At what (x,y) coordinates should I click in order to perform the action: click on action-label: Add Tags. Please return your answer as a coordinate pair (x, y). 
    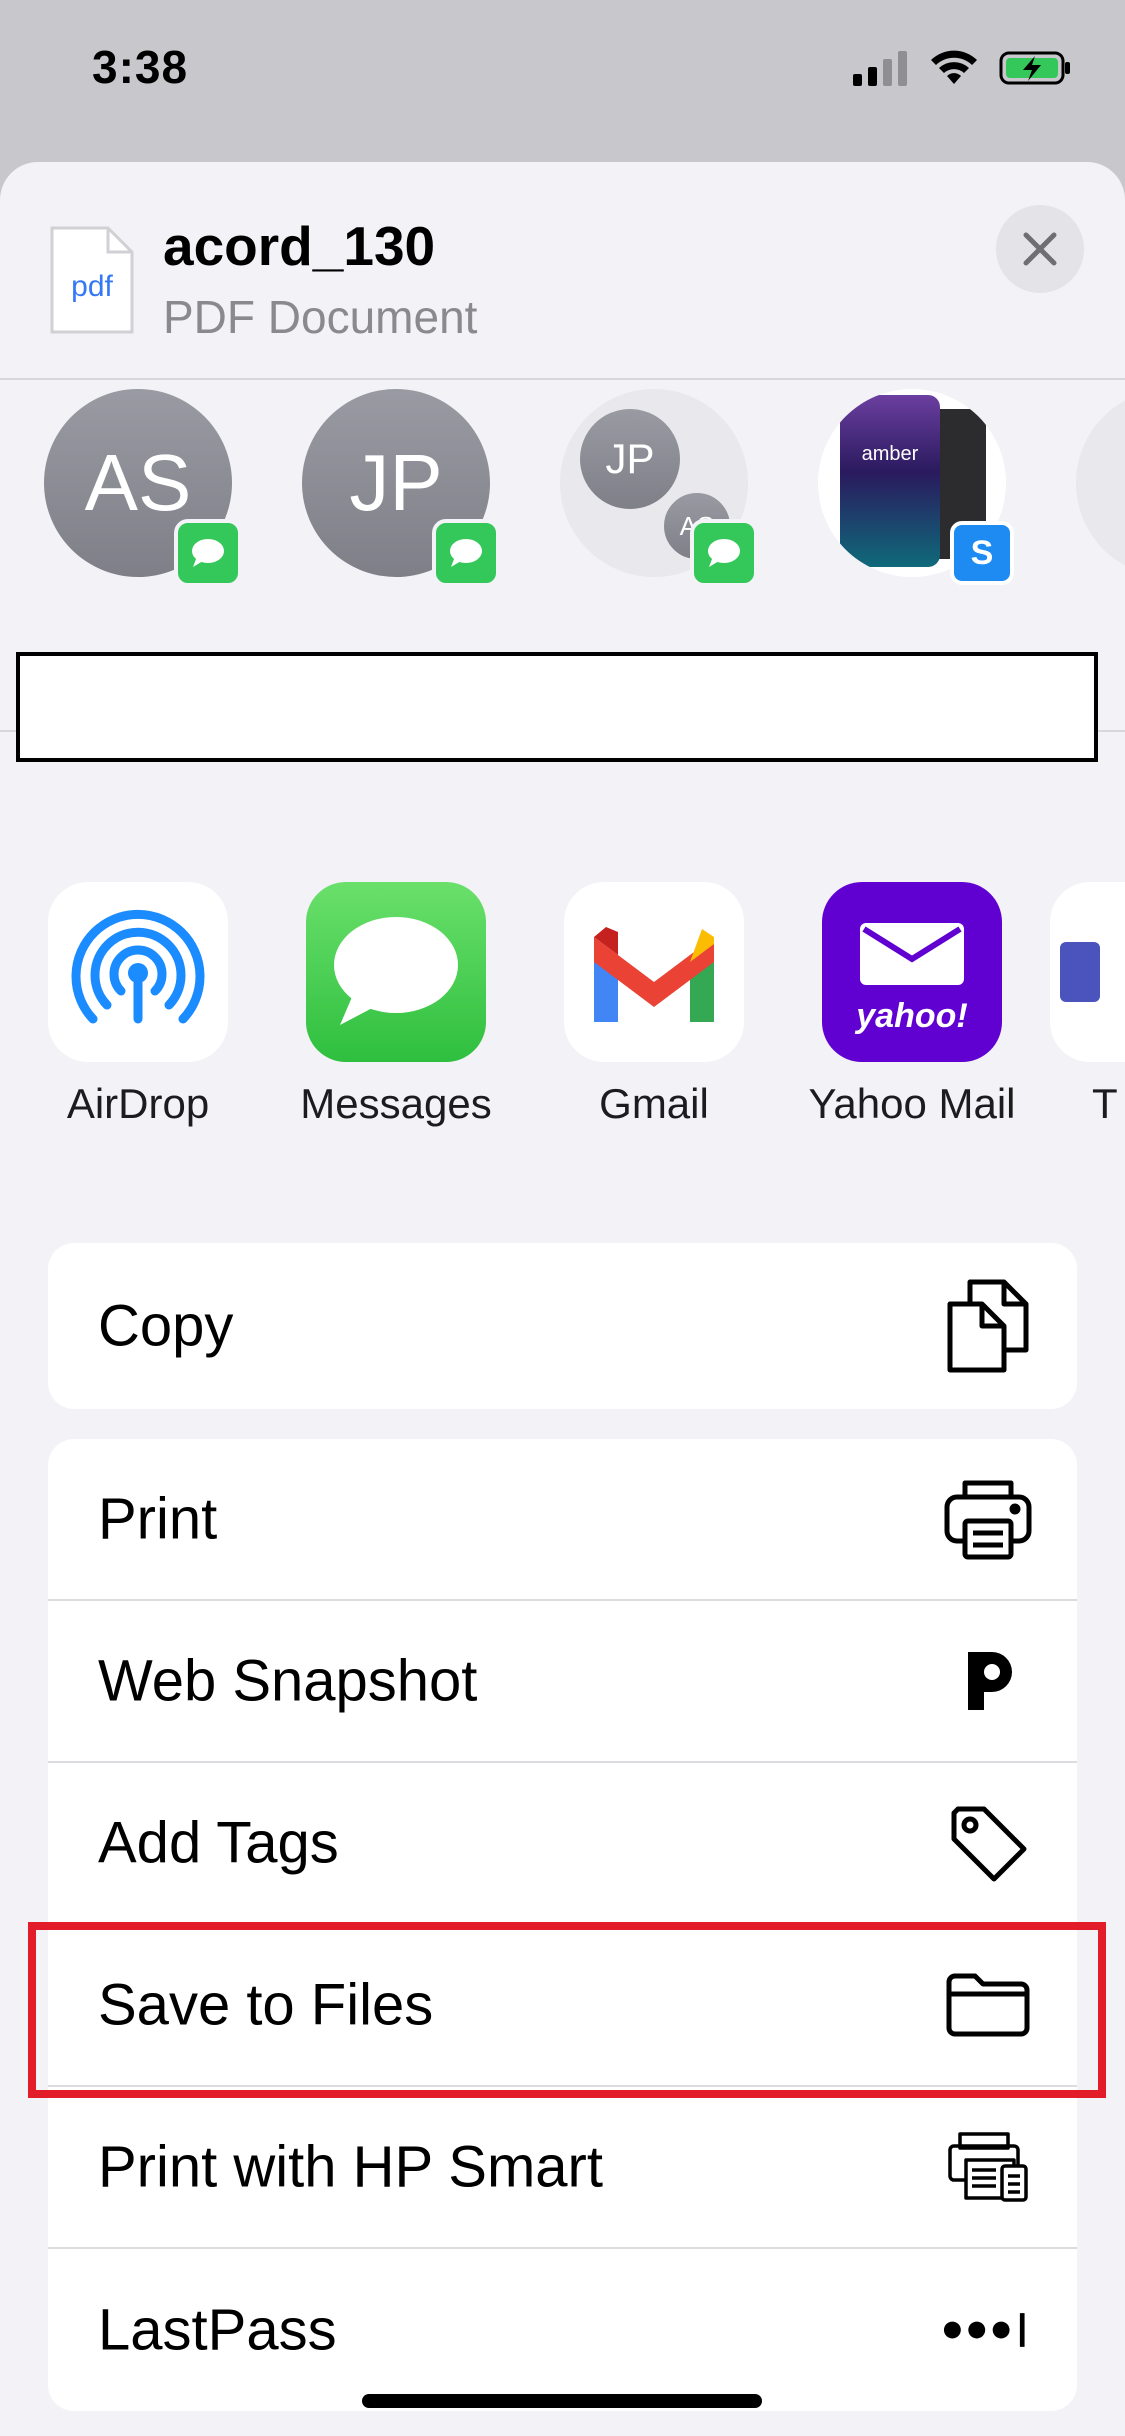
    Looking at the image, I should click on (218, 1843).